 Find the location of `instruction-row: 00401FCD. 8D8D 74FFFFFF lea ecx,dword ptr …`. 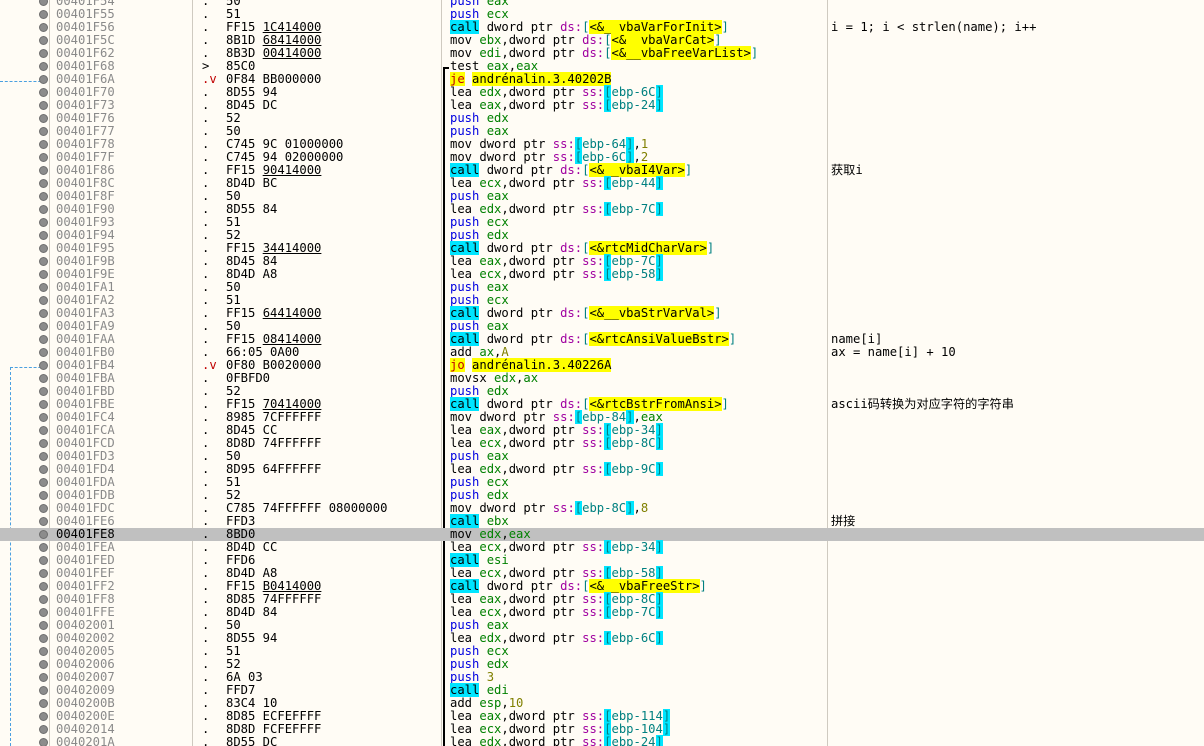

instruction-row: 00401FCD. 8D8D 74FFFFFF lea ecx,dword ptr … is located at coordinates (602, 443).